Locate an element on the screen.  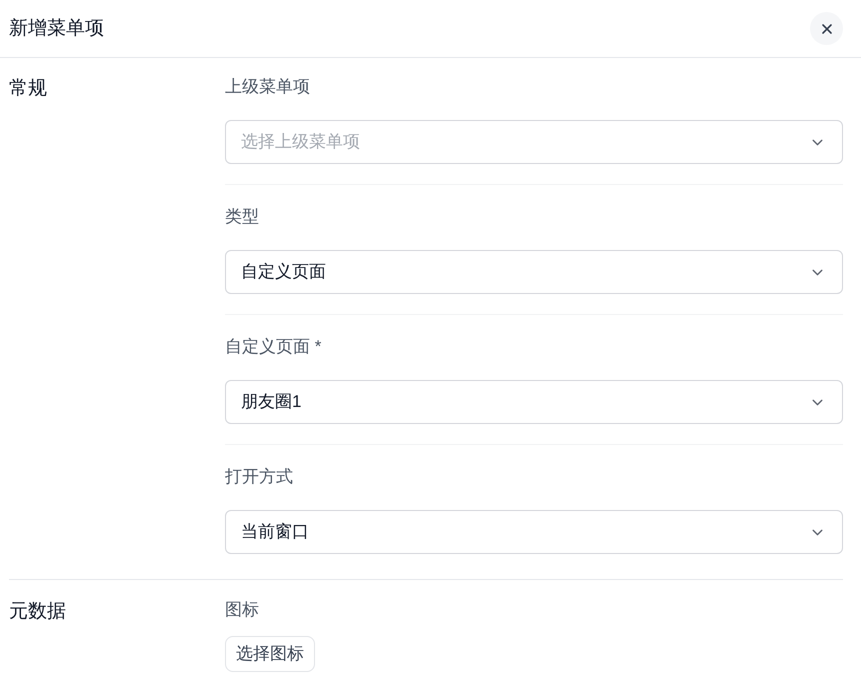
section-title: 元数据 is located at coordinates (37, 611).